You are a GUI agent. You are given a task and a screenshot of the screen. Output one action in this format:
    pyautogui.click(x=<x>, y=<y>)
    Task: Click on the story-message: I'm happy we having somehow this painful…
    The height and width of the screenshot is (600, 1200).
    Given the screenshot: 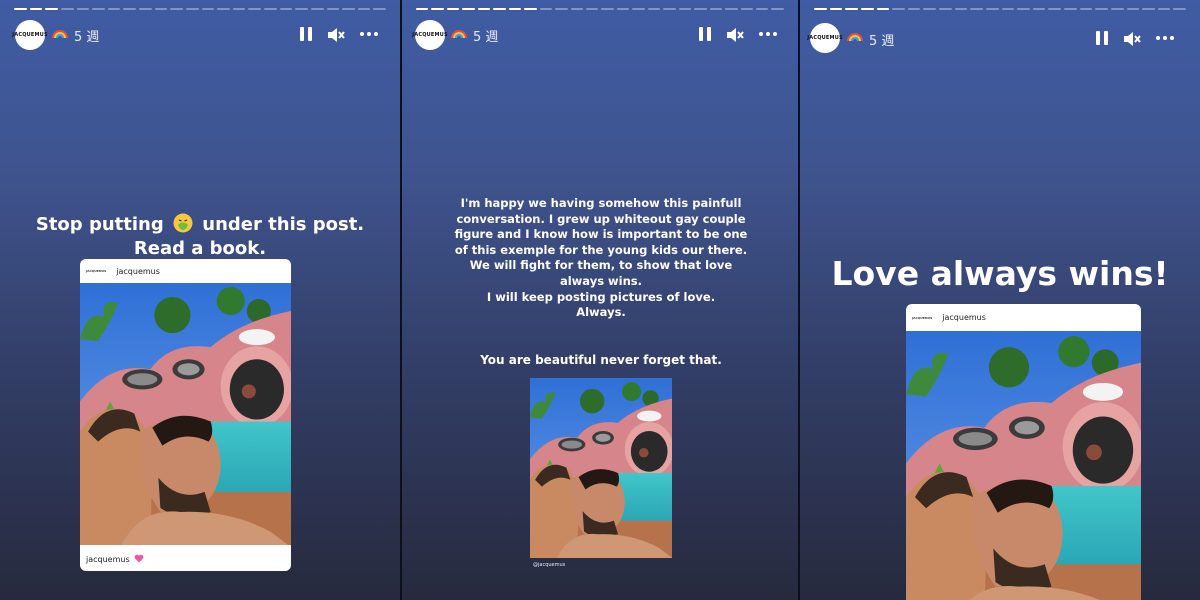 What is the action you would take?
    pyautogui.click(x=601, y=258)
    